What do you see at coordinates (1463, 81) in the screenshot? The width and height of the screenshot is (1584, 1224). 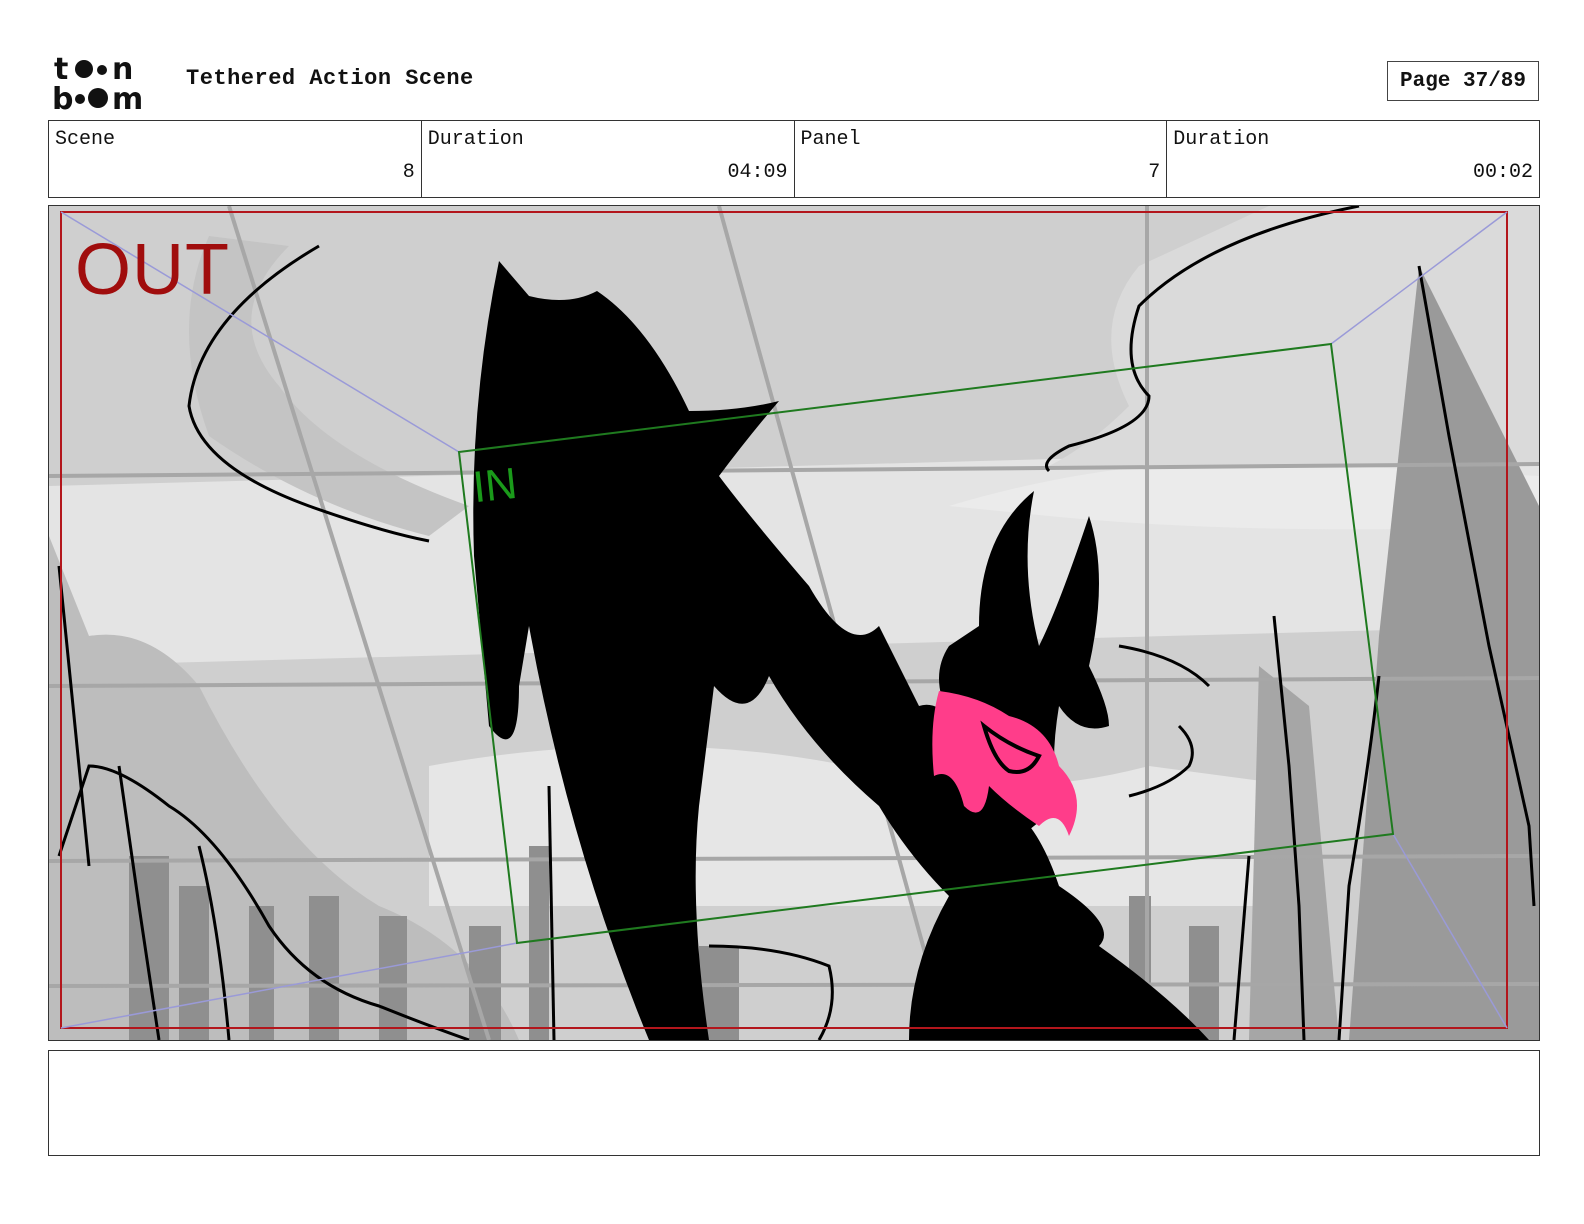 I see `page-indicator: Page 37/89` at bounding box center [1463, 81].